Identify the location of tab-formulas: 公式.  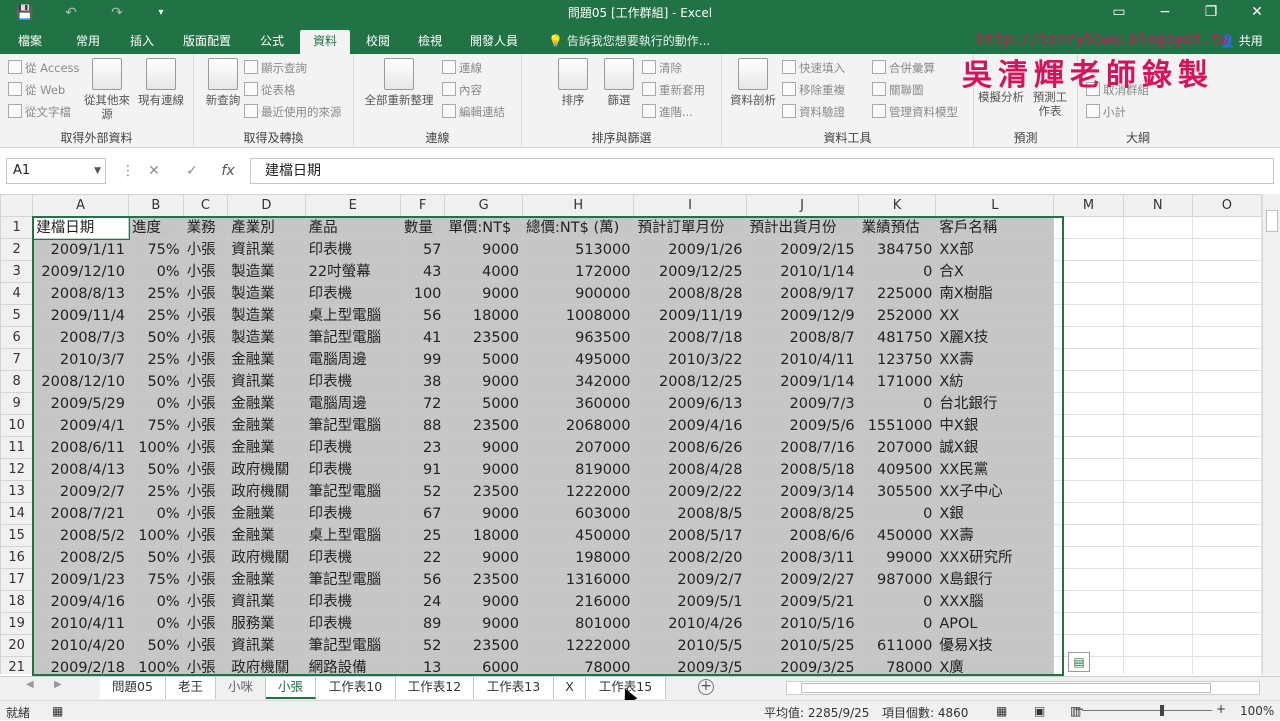
(272, 42).